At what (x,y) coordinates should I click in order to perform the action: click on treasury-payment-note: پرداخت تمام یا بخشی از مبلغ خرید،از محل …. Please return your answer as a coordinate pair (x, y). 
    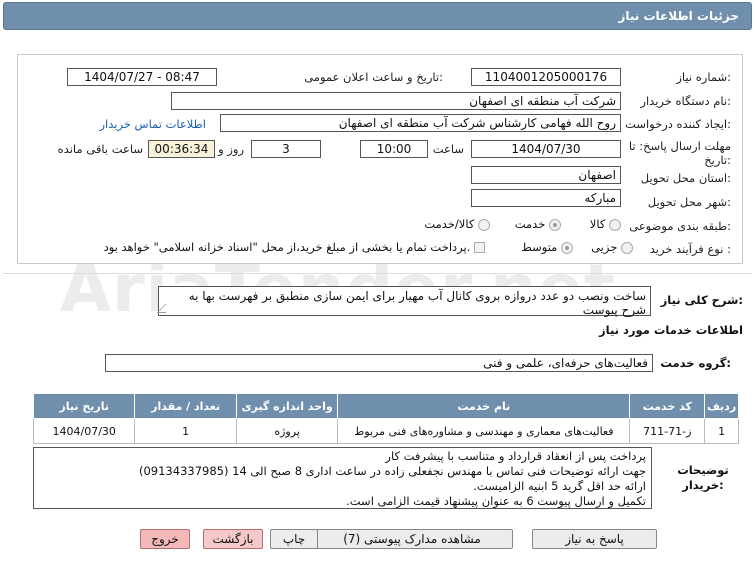
    Looking at the image, I should click on (287, 247).